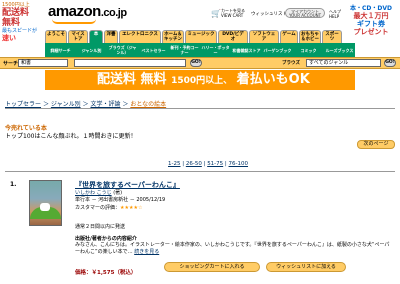 The image size is (400, 284). I want to click on subnav-new-releases: 新刊・予約コーナー, so click(184, 50).